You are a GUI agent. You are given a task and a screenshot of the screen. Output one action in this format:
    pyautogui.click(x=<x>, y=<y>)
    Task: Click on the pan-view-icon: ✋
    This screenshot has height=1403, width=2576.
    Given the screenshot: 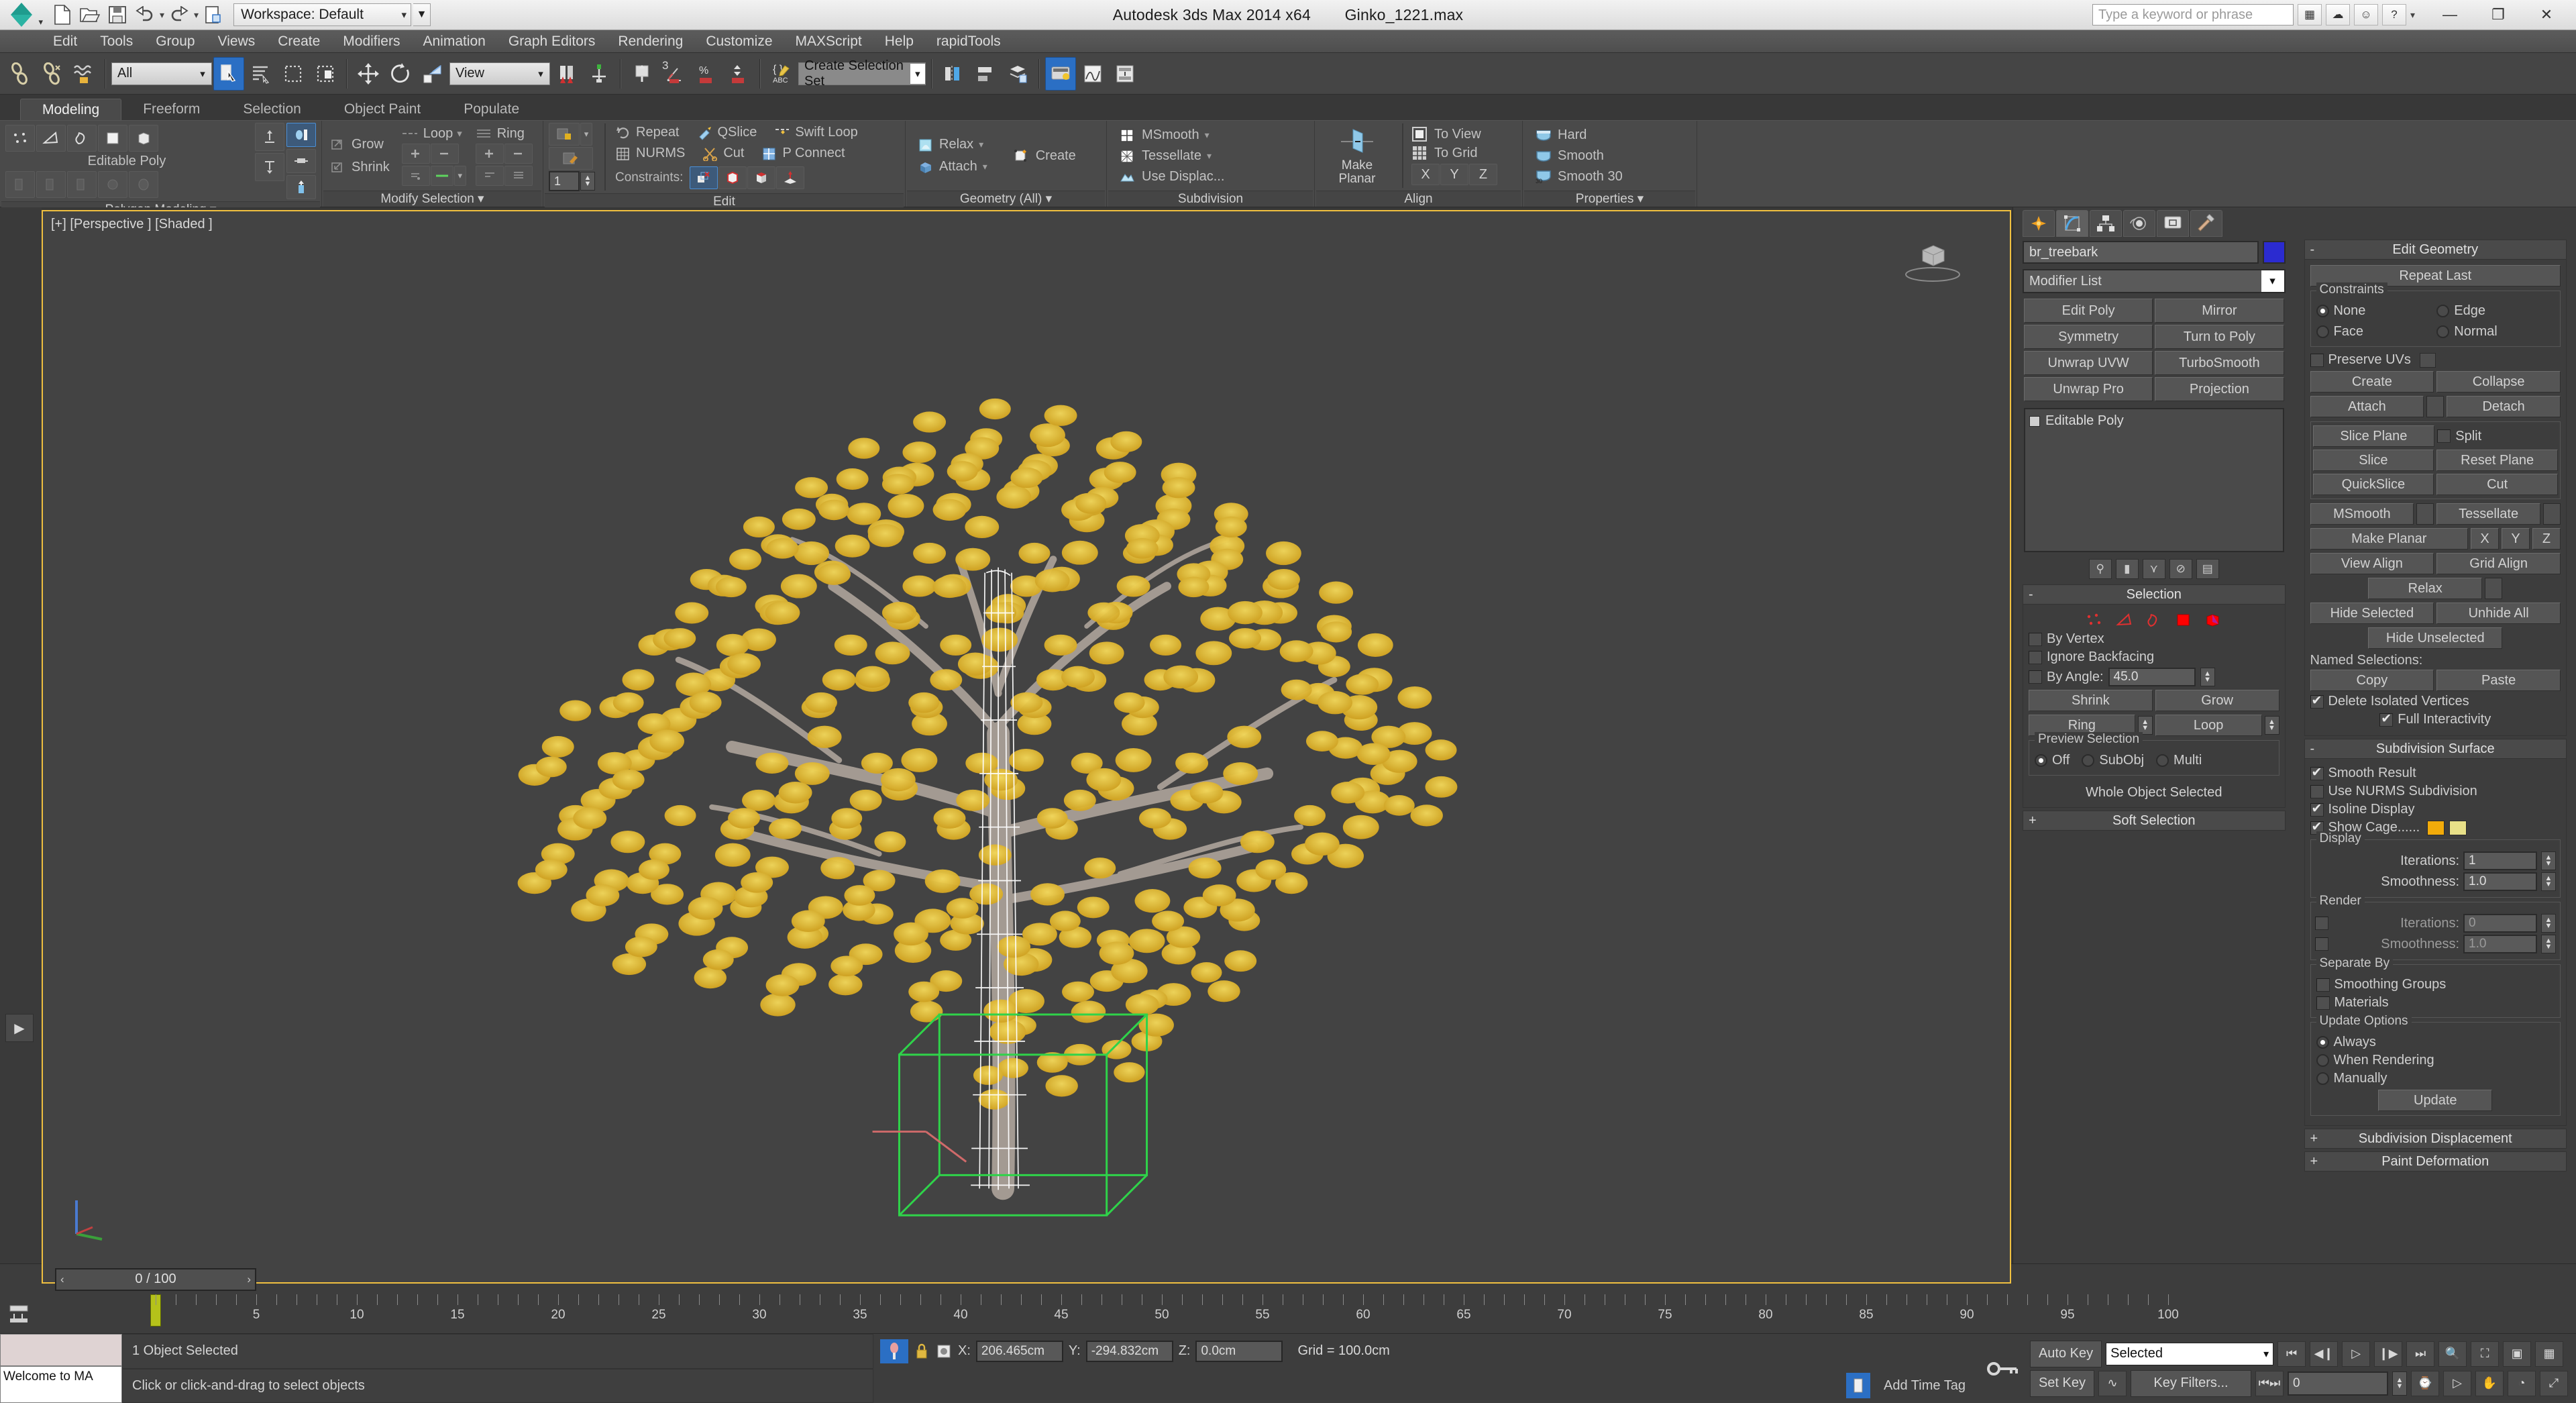 What is the action you would take?
    pyautogui.click(x=2489, y=1383)
    